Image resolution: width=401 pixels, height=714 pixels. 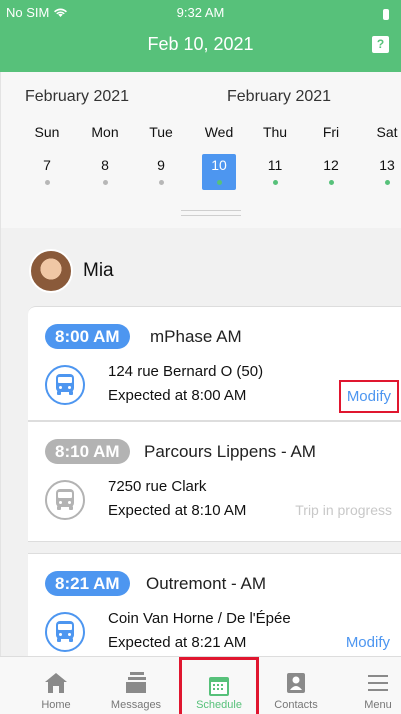 What do you see at coordinates (296, 683) in the screenshot?
I see `contacts-icon` at bounding box center [296, 683].